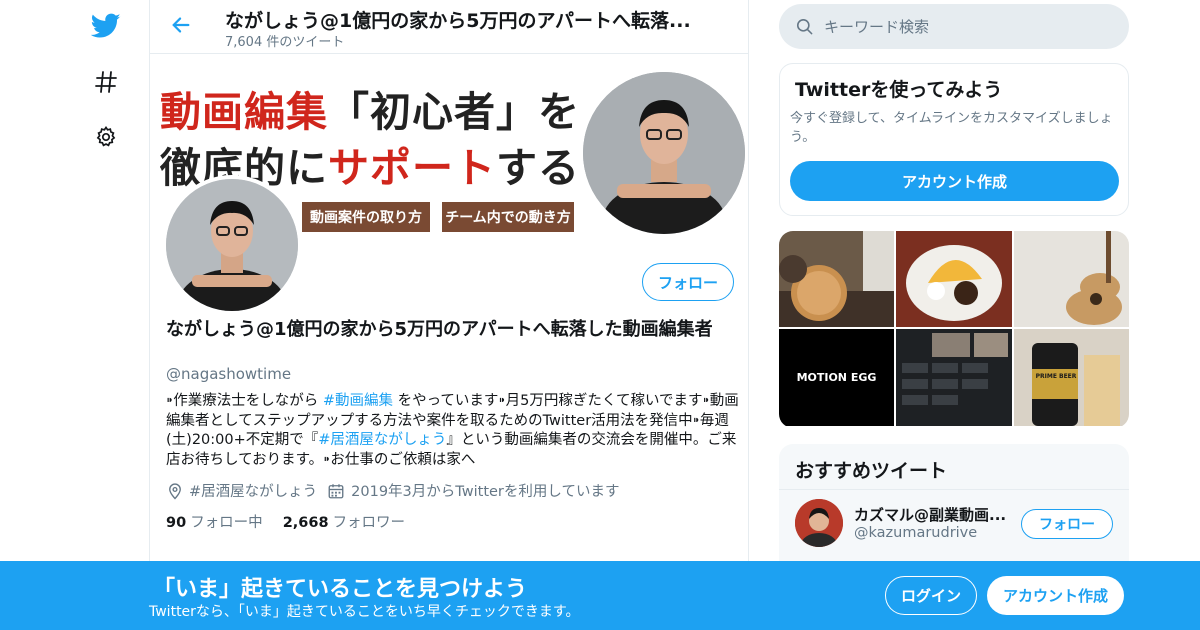 This screenshot has height=630, width=1200. What do you see at coordinates (439, 329) in the screenshot?
I see `display-name: ながしょう@1億円の家から5万円のアパートへ転落した動画編集者` at bounding box center [439, 329].